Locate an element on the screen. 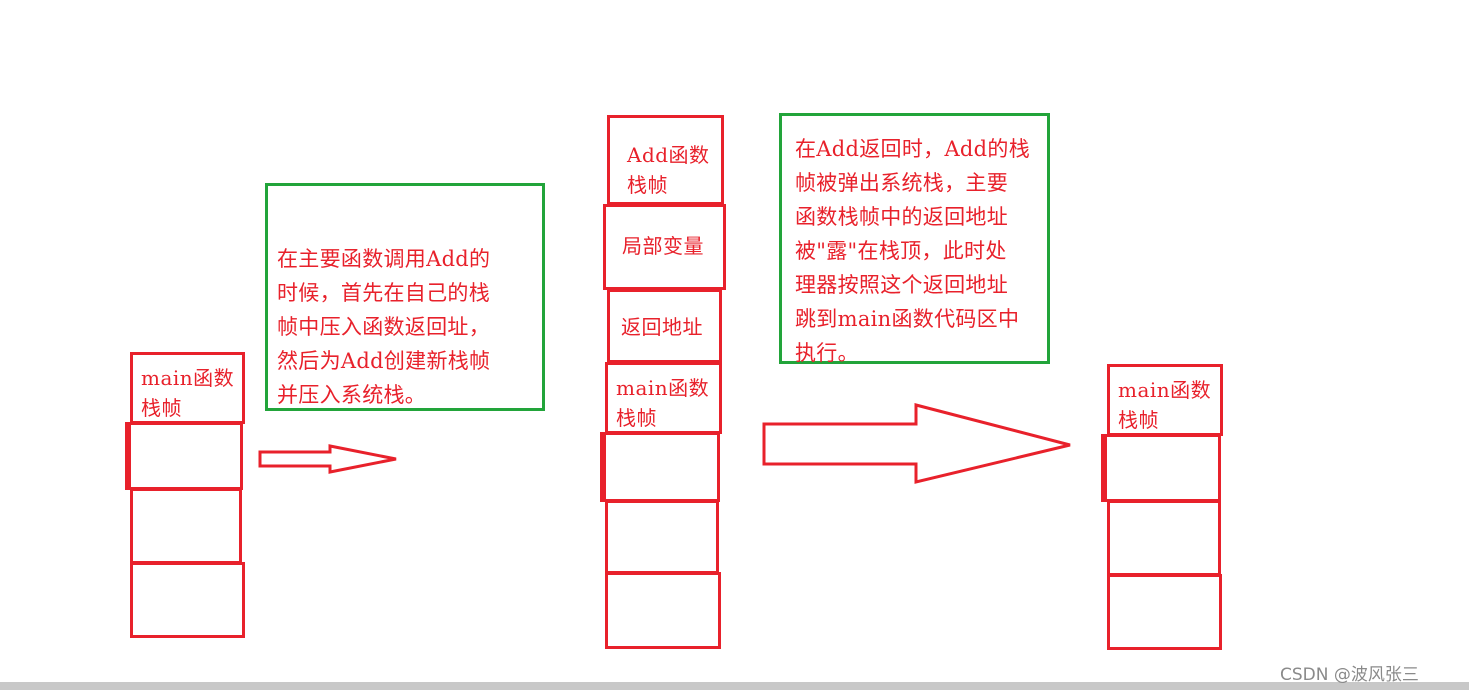  small-right-arrow is located at coordinates (327, 459).